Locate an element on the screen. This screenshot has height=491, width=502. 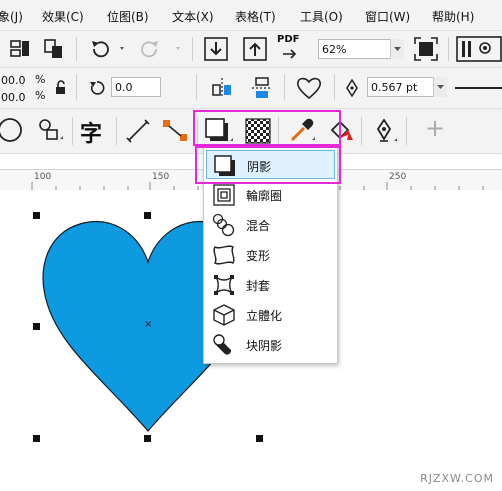
menu-item-blend: 混合 is located at coordinates (270, 224).